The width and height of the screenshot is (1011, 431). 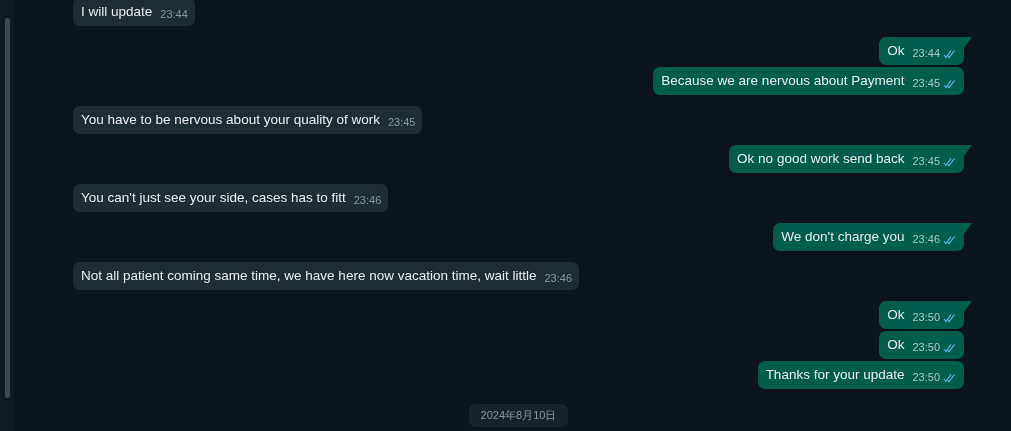 I want to click on message-text: You can't just see your side, cases has to fitt, so click(x=213, y=197).